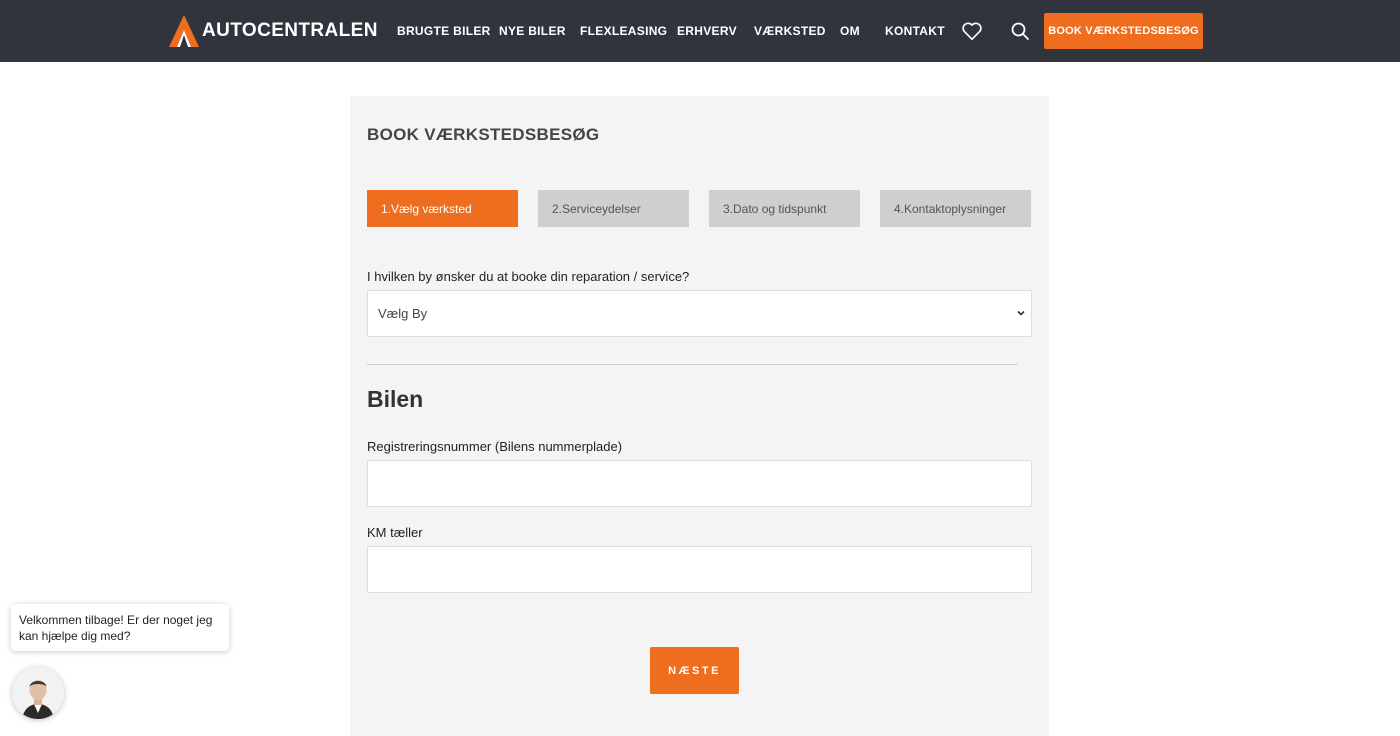 Image resolution: width=1400 pixels, height=736 pixels. What do you see at coordinates (444, 31) in the screenshot?
I see `nav-brugte-biler: BRUGTE BILER` at bounding box center [444, 31].